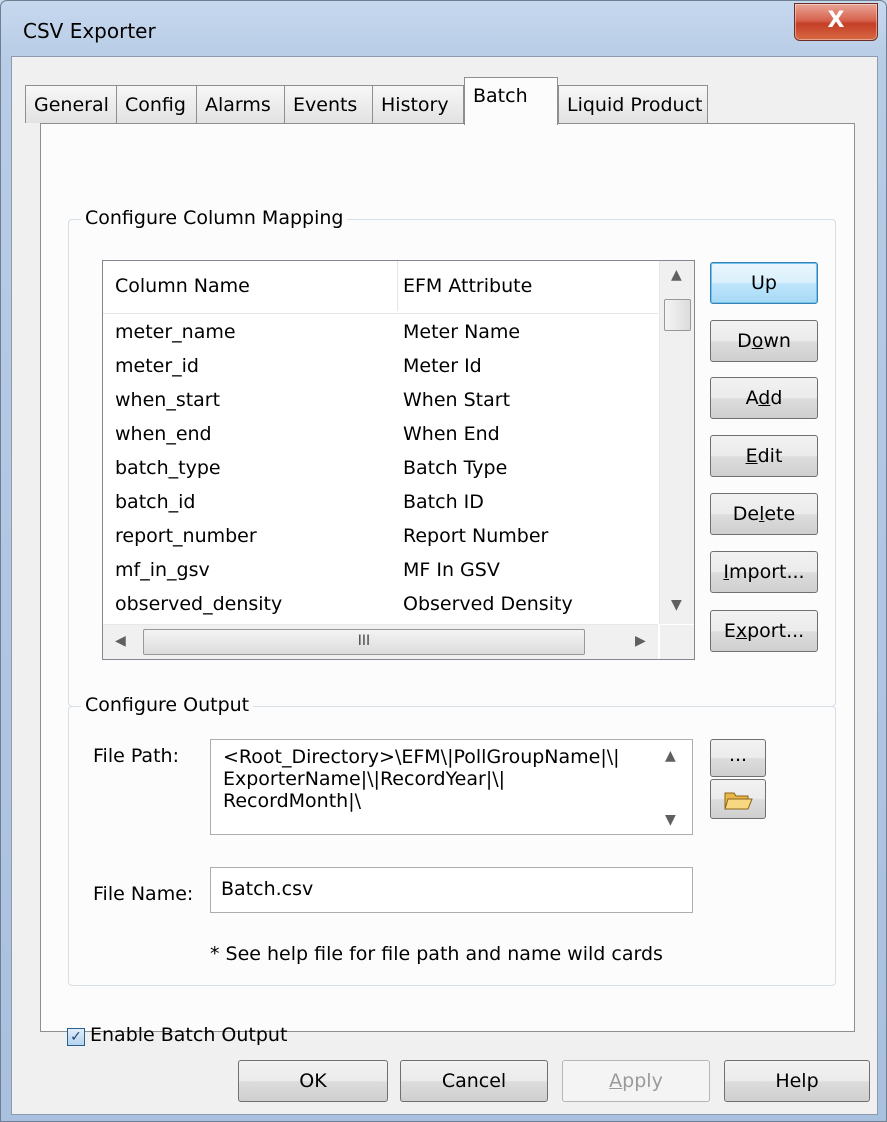  I want to click on add-button: Add, so click(764, 398).